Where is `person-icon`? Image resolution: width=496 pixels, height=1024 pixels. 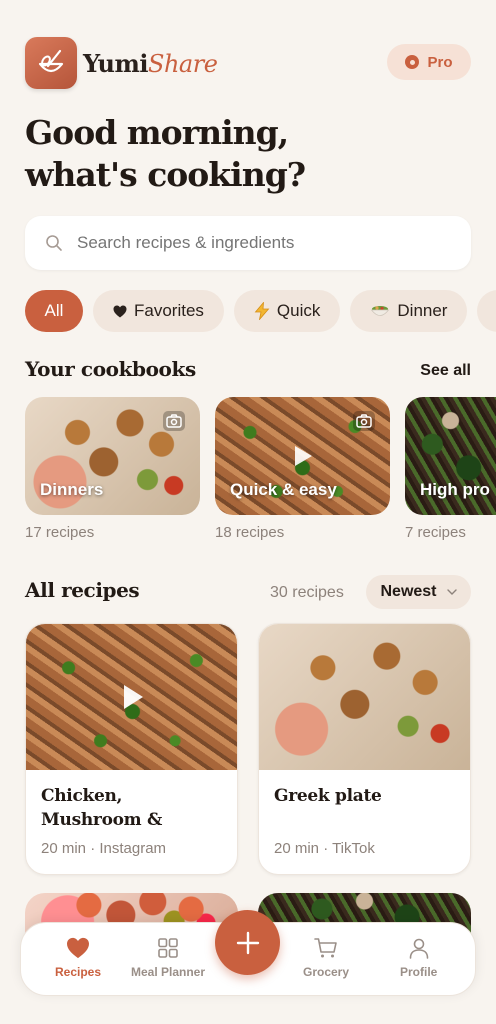 person-icon is located at coordinates (418, 948).